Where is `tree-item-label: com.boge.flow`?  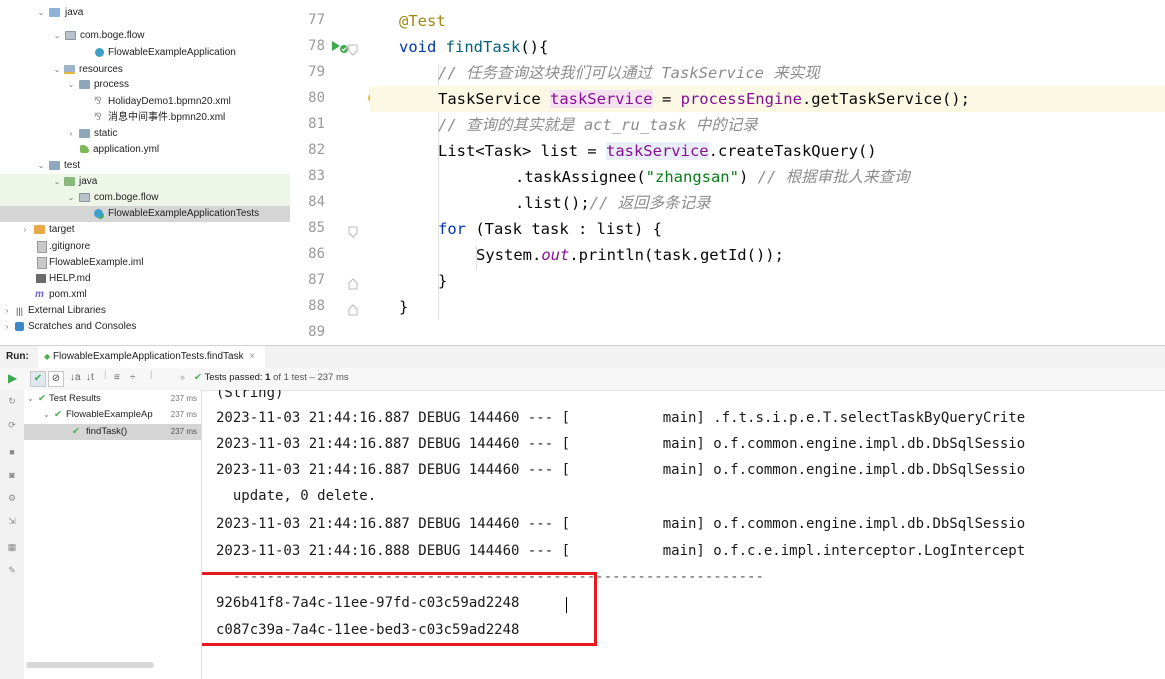 tree-item-label: com.boge.flow is located at coordinates (126, 197).